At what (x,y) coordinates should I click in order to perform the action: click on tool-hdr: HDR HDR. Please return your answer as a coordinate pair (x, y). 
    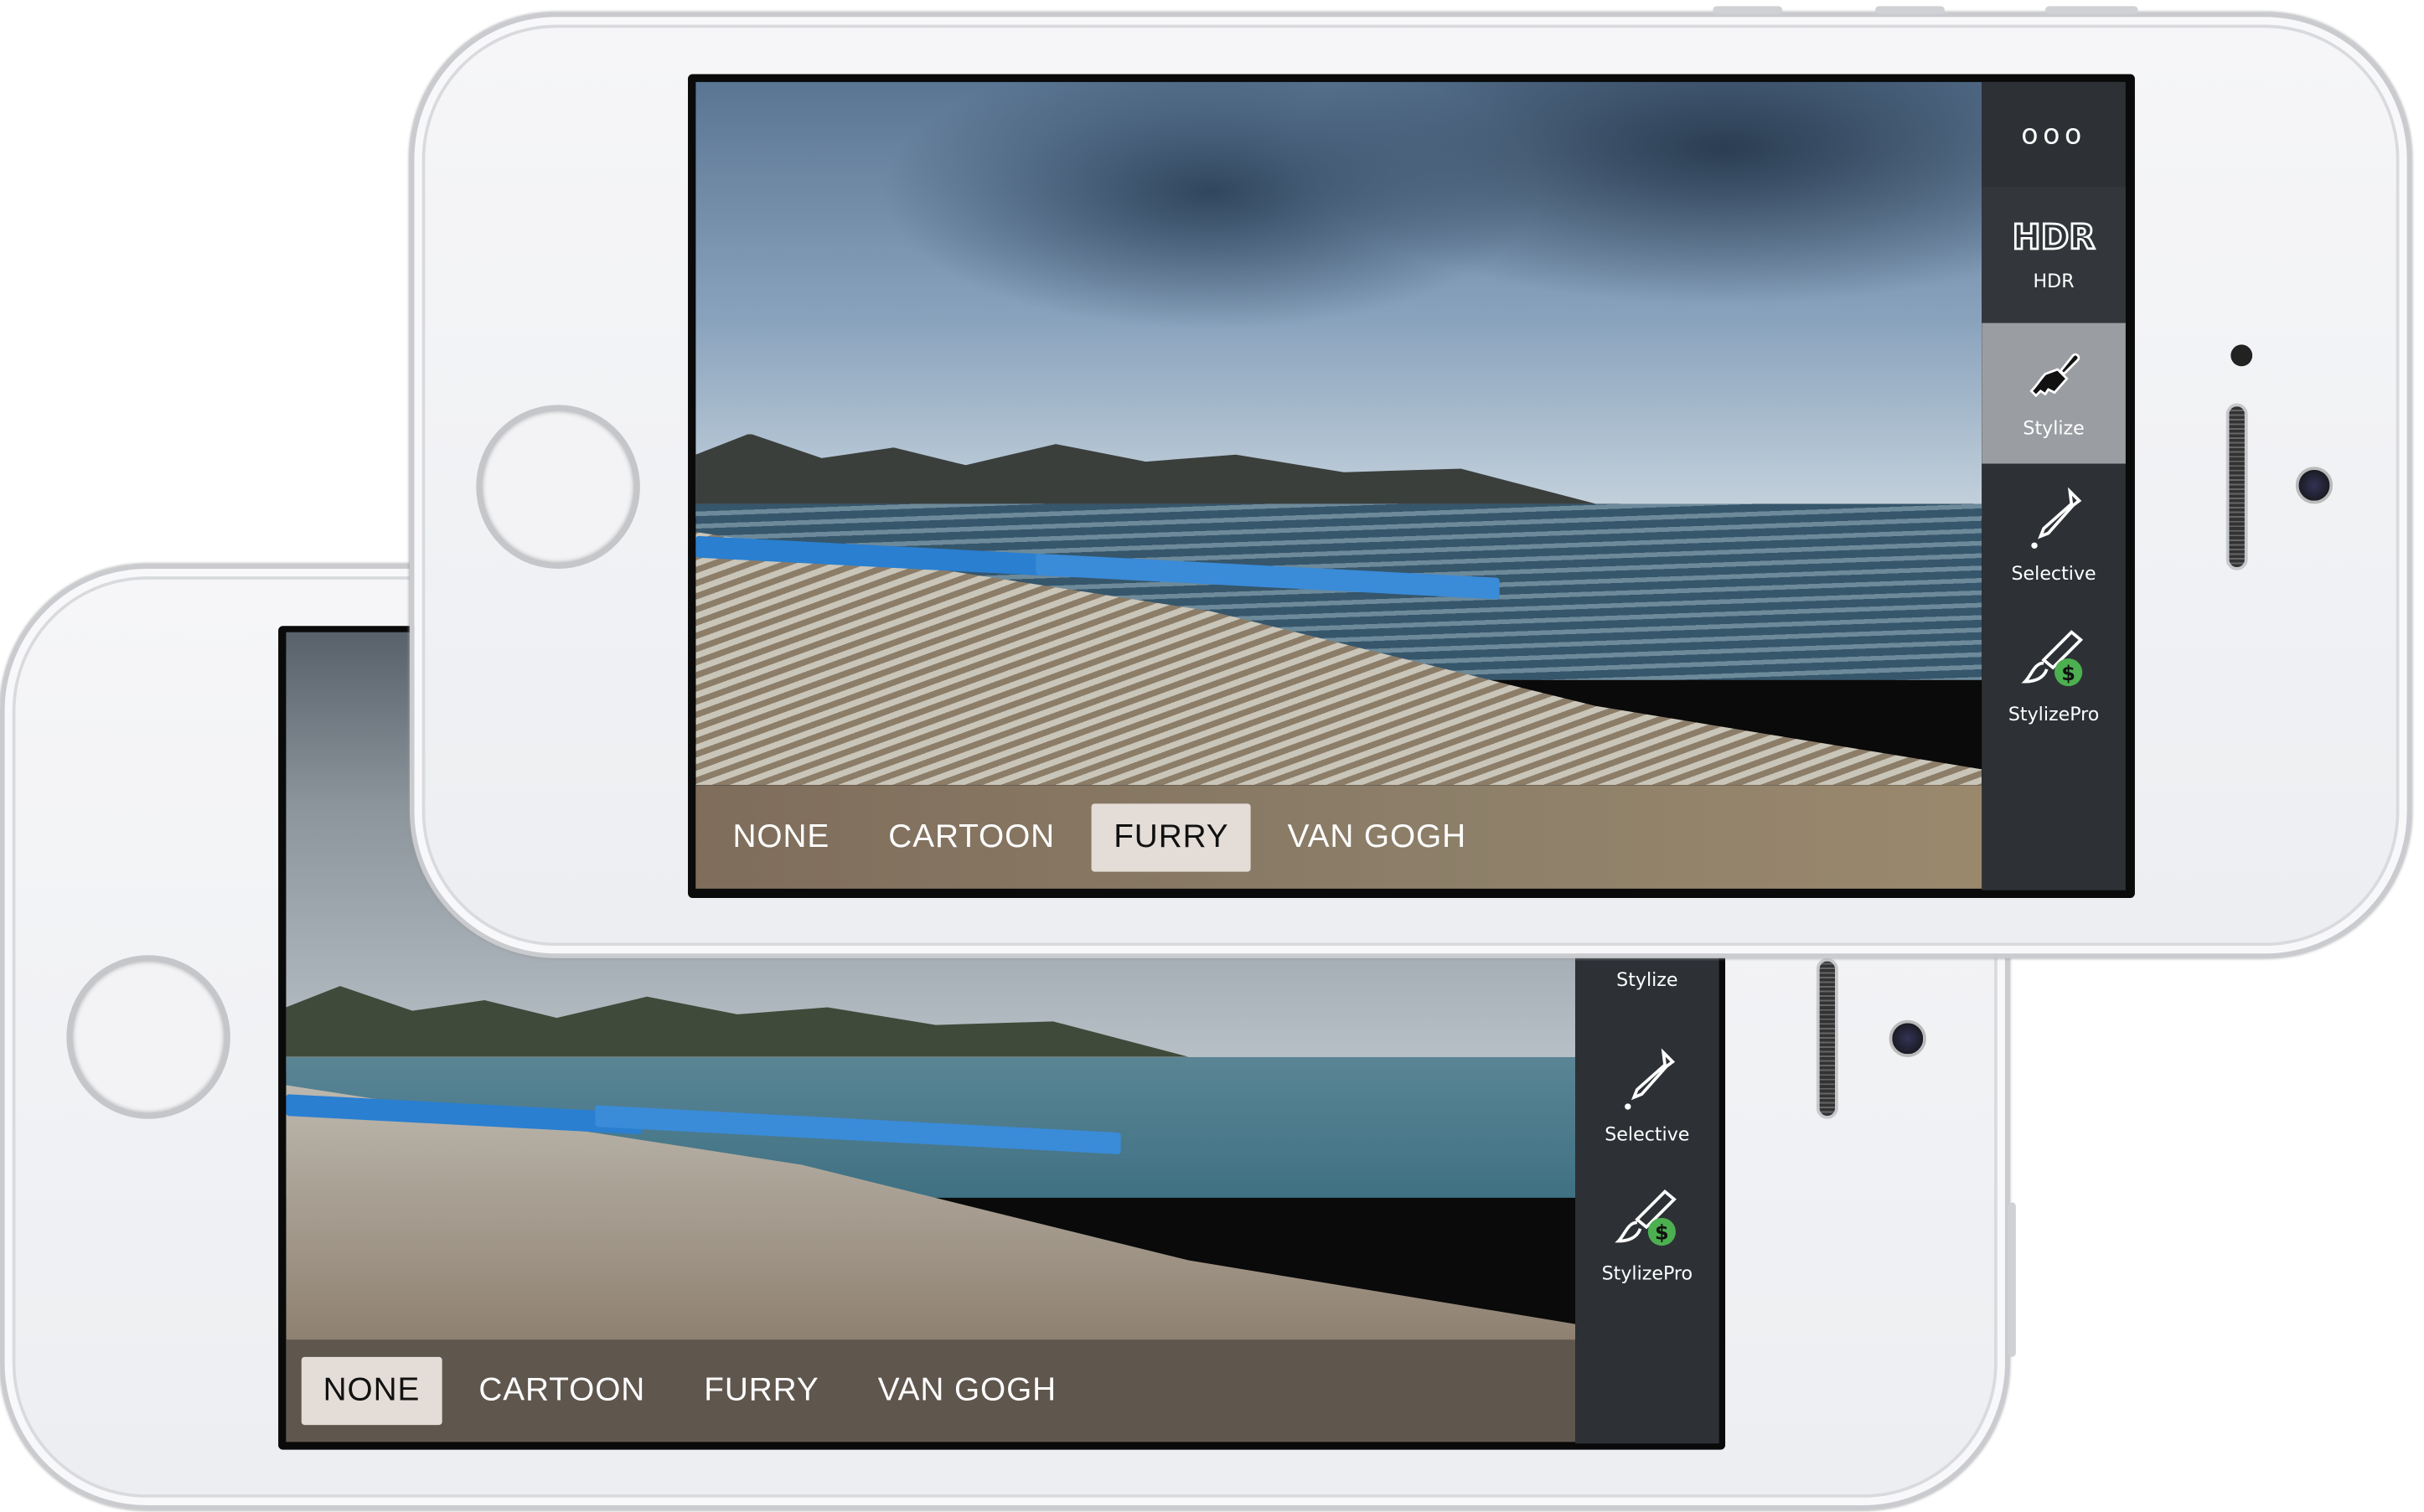
    Looking at the image, I should click on (2054, 255).